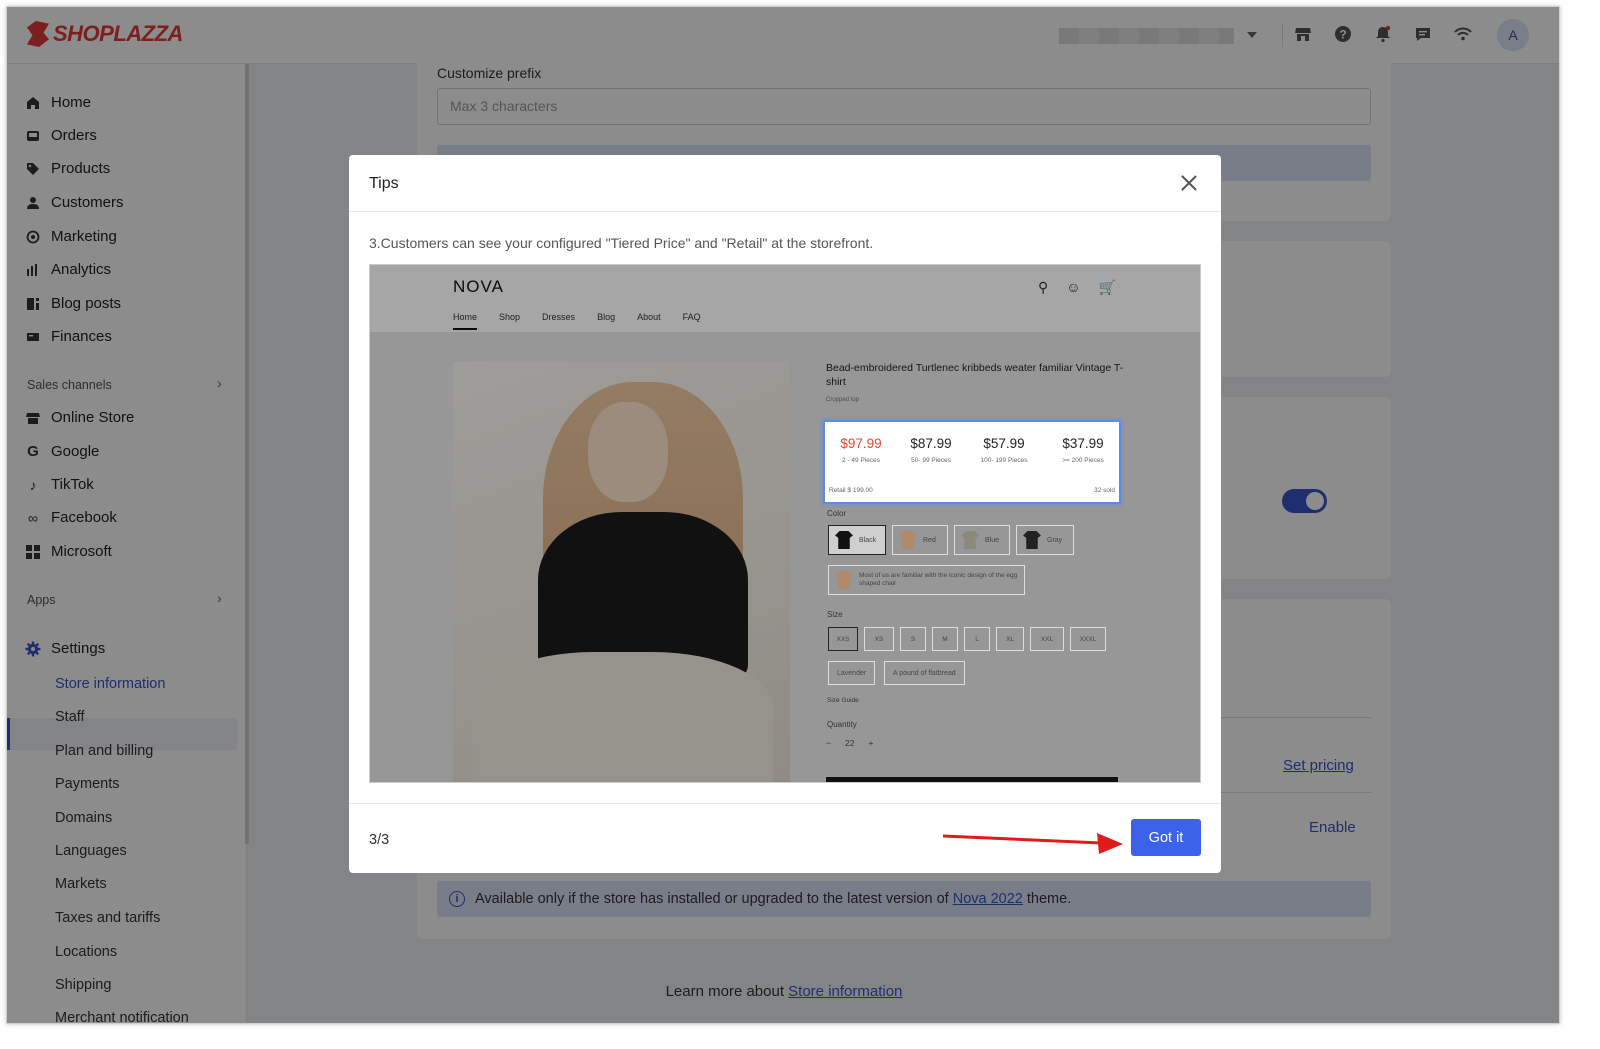 This screenshot has width=1600, height=1049. Describe the element at coordinates (1010, 639) in the screenshot. I see `size-option: XL` at that location.